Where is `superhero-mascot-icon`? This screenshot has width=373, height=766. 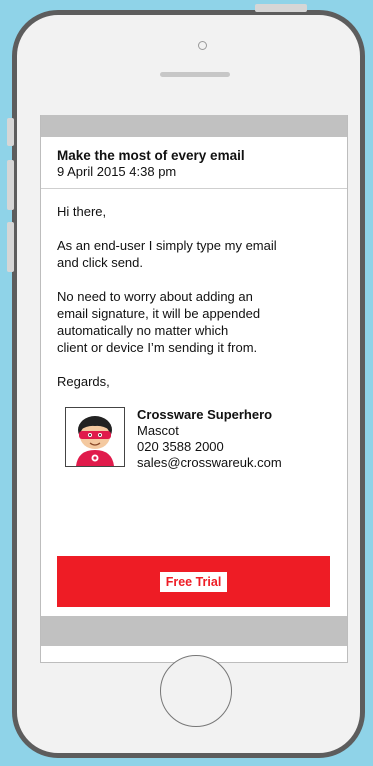
superhero-mascot-icon is located at coordinates (95, 441).